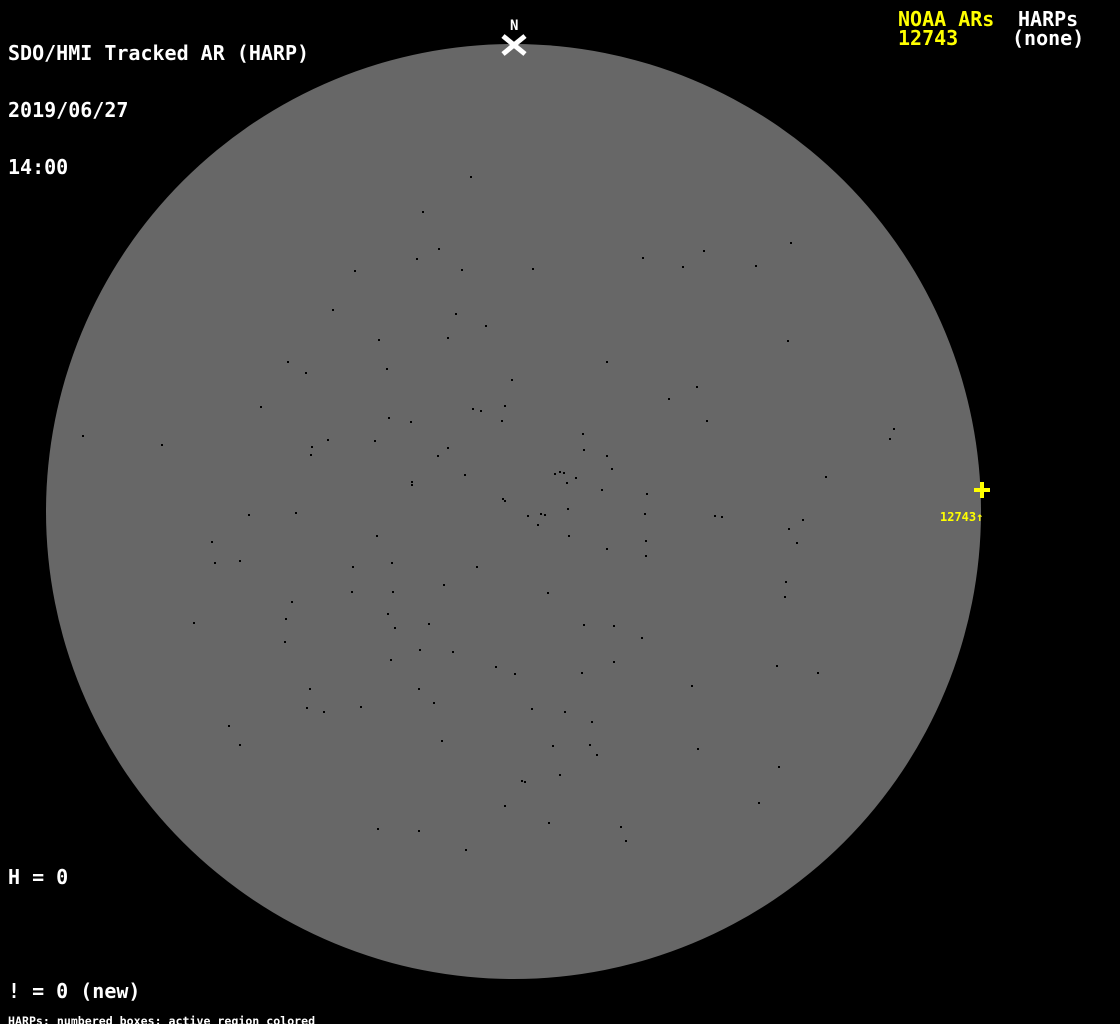 The image size is (1120, 1024). Describe the element at coordinates (159, 53) in the screenshot. I see `page-title: SDO/HMI Tracked AR (HARP)` at that location.